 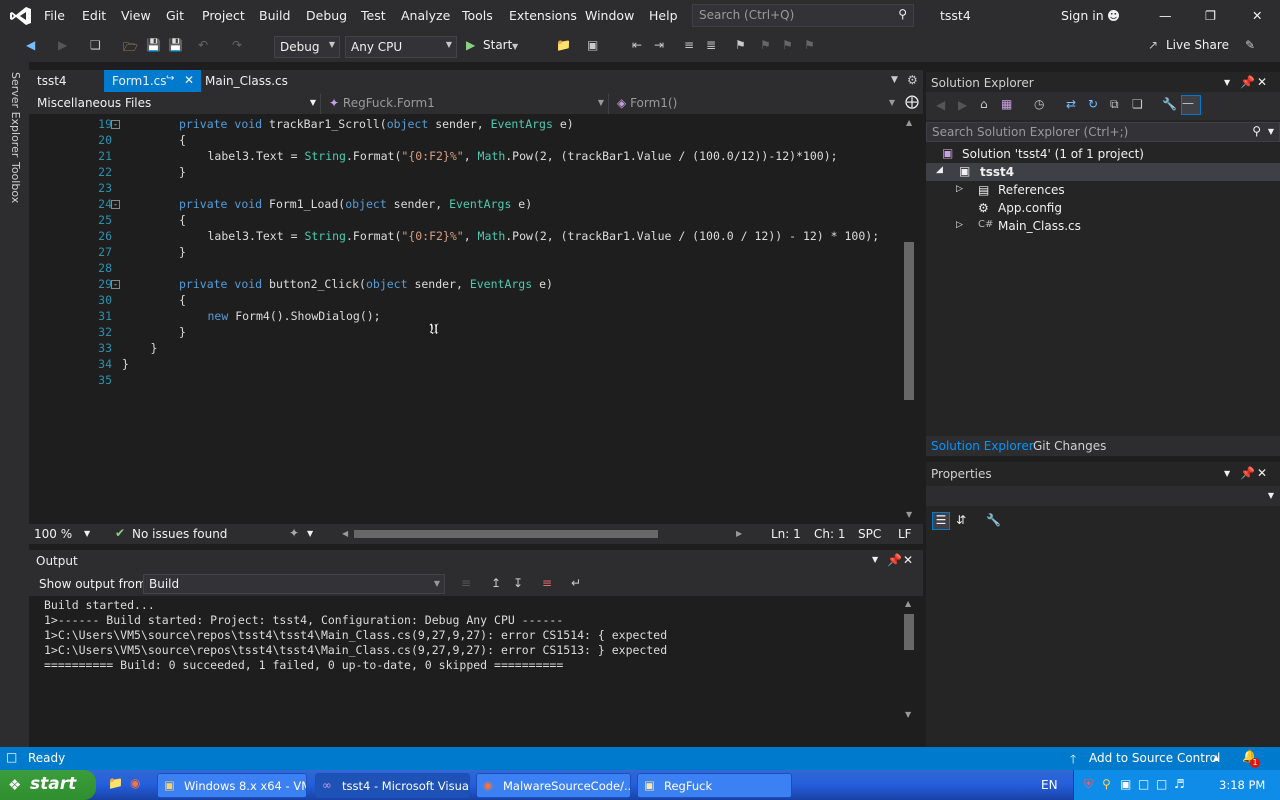 What do you see at coordinates (689, 45) in the screenshot?
I see `comment-icon: ≡` at bounding box center [689, 45].